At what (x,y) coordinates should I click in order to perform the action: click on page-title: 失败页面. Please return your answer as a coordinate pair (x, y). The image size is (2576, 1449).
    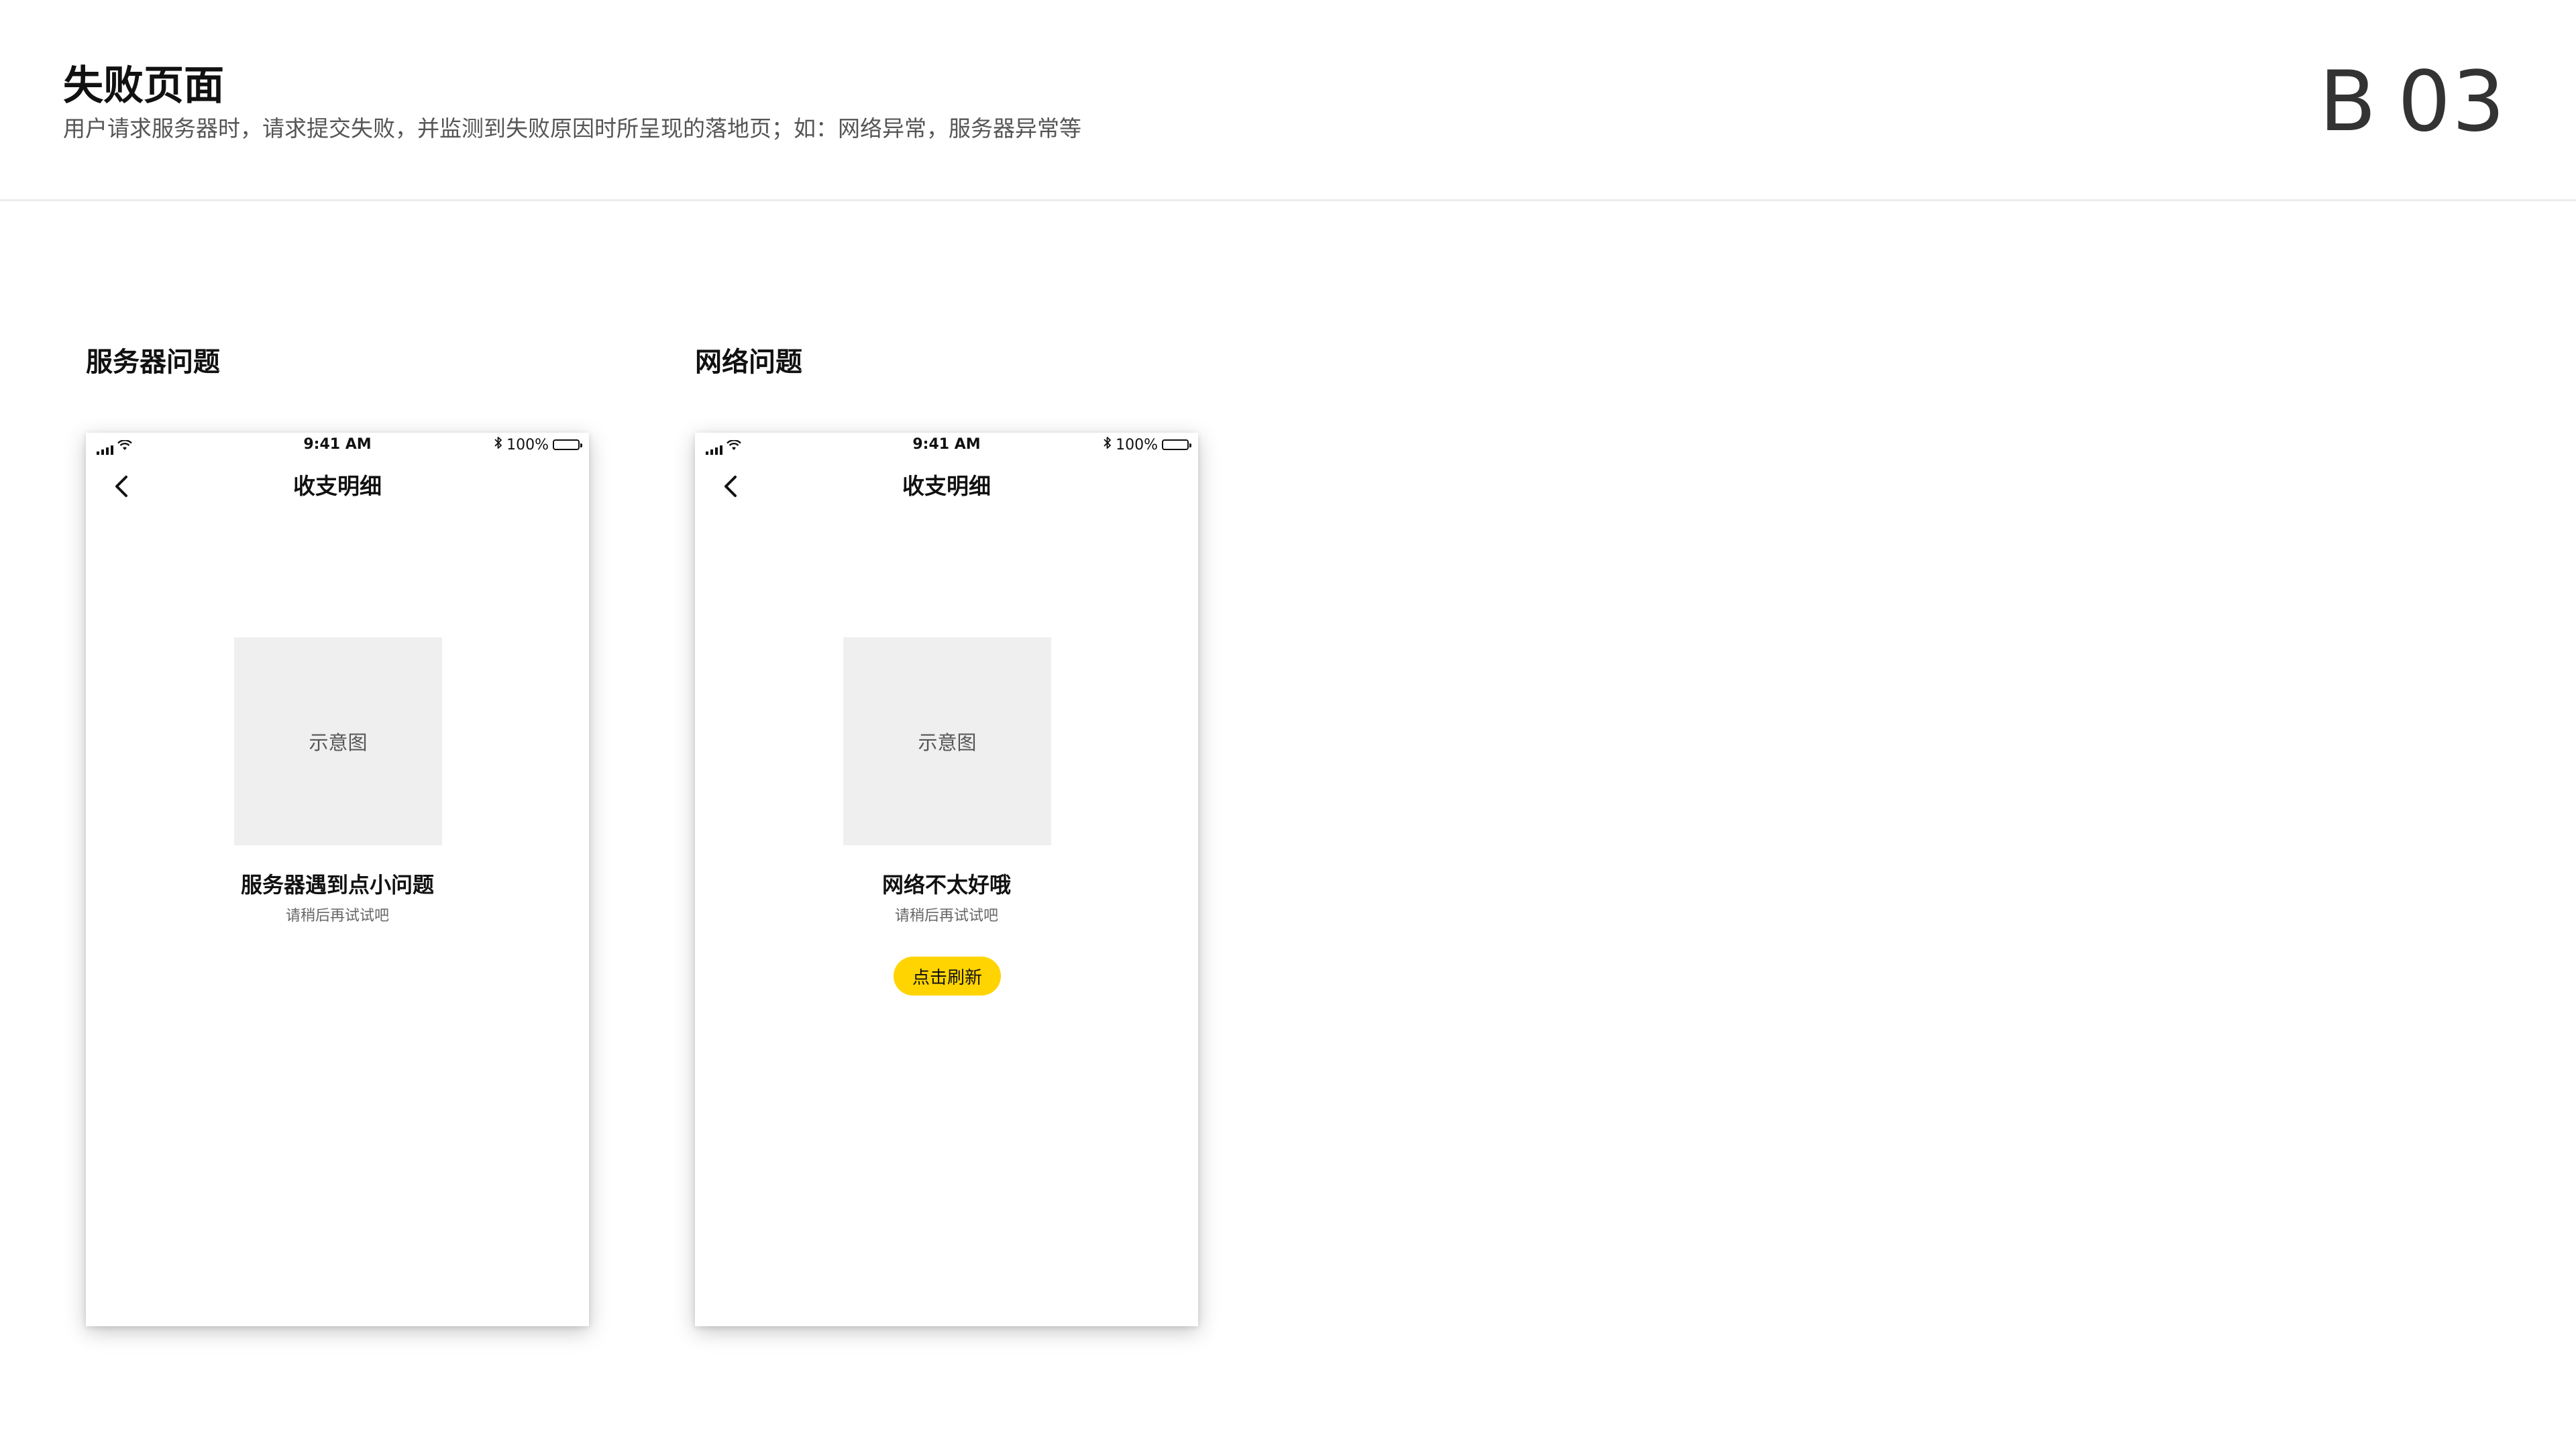
    Looking at the image, I should click on (143, 85).